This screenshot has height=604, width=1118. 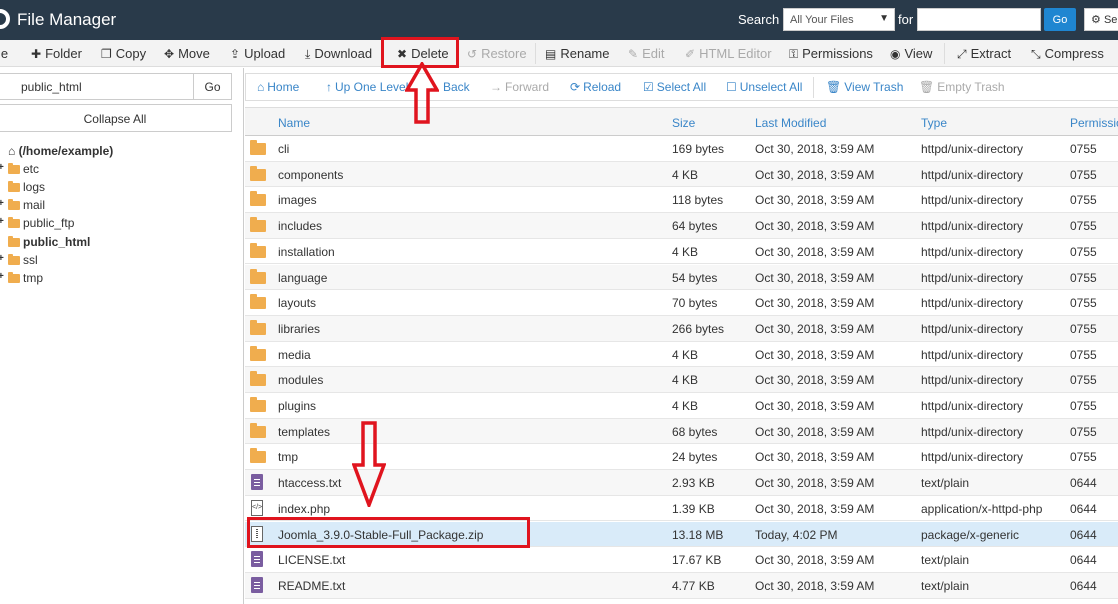 I want to click on cell-name: cli, so click(x=284, y=149).